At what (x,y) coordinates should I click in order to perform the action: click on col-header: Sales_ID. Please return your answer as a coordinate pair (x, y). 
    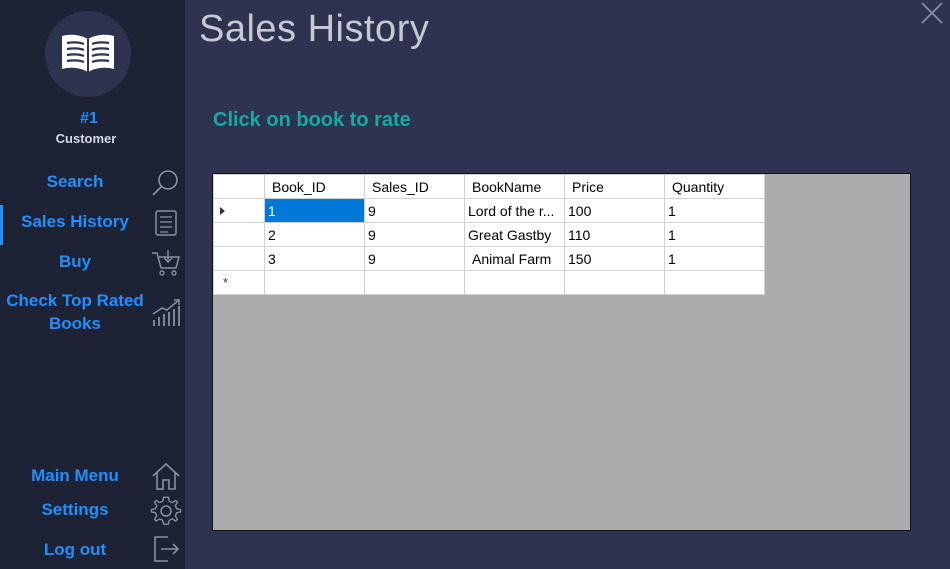
    Looking at the image, I should click on (414, 186).